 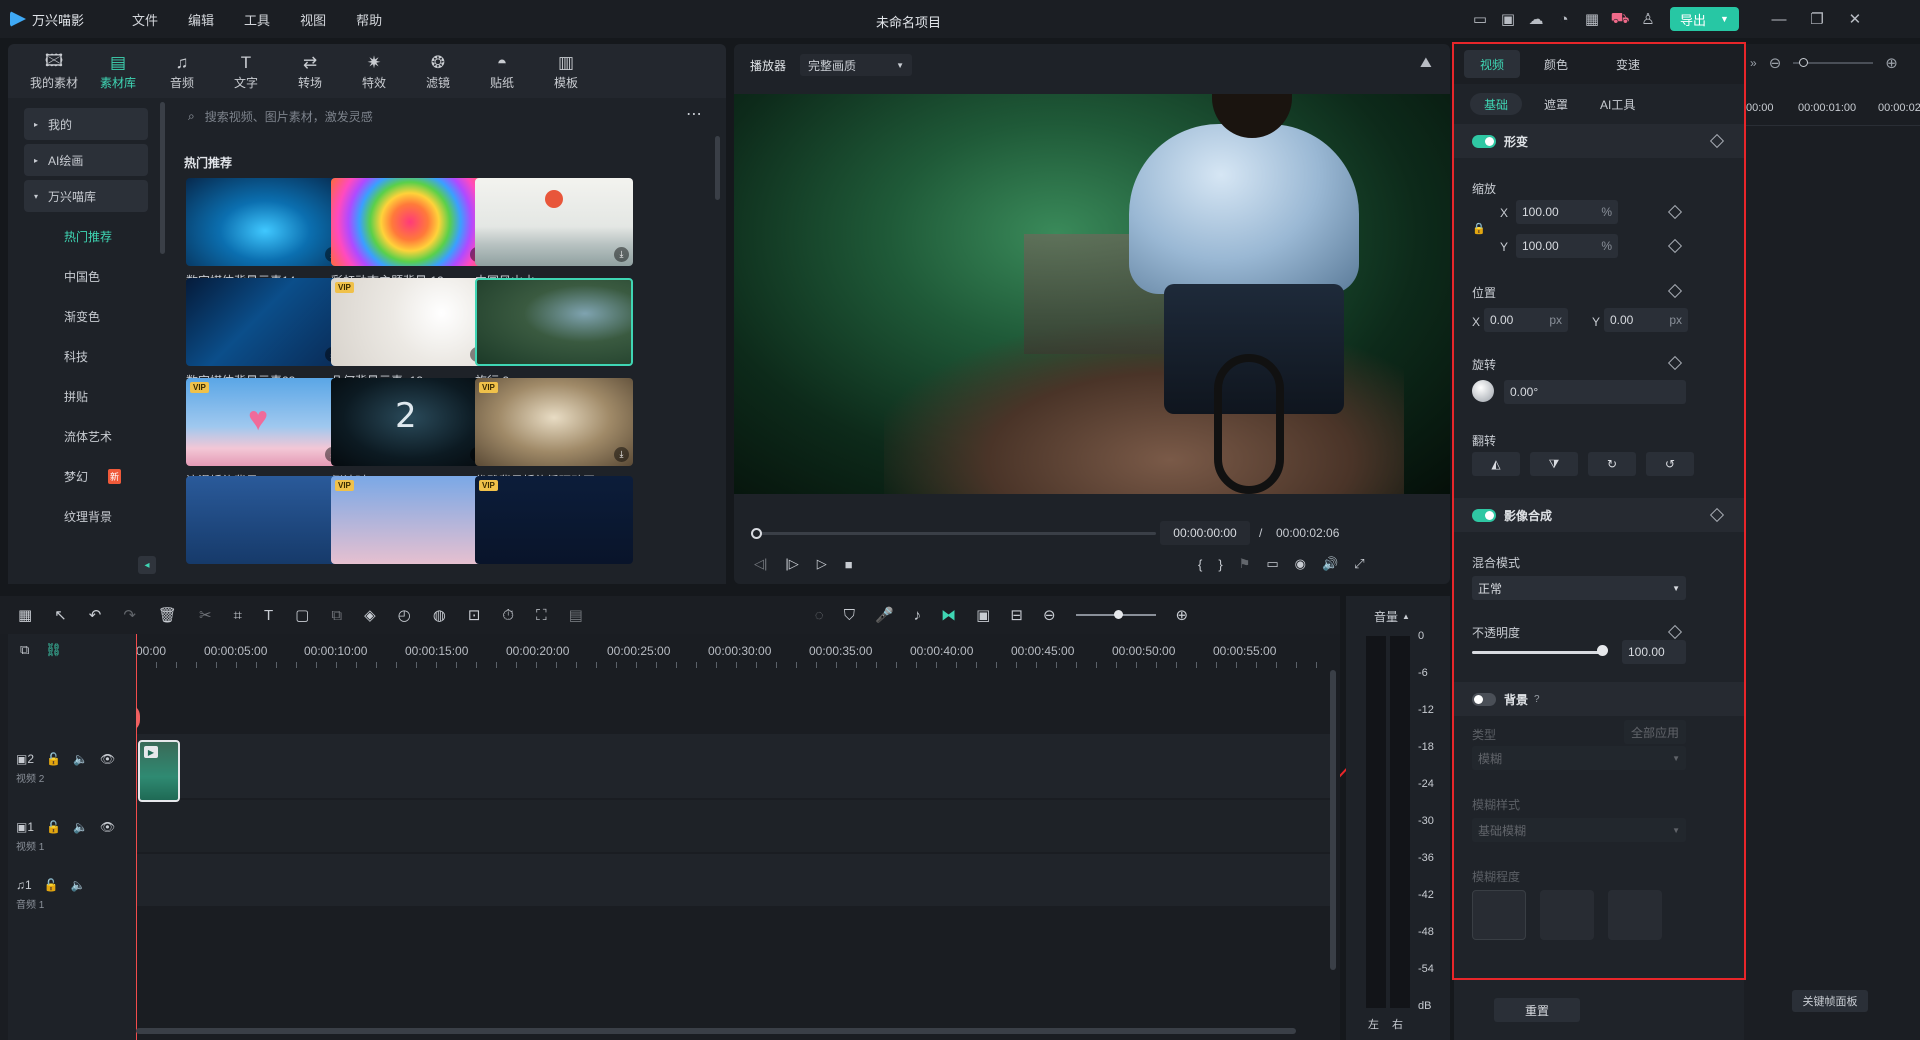 I want to click on snapshot-icon: ◉, so click(x=1300, y=564).